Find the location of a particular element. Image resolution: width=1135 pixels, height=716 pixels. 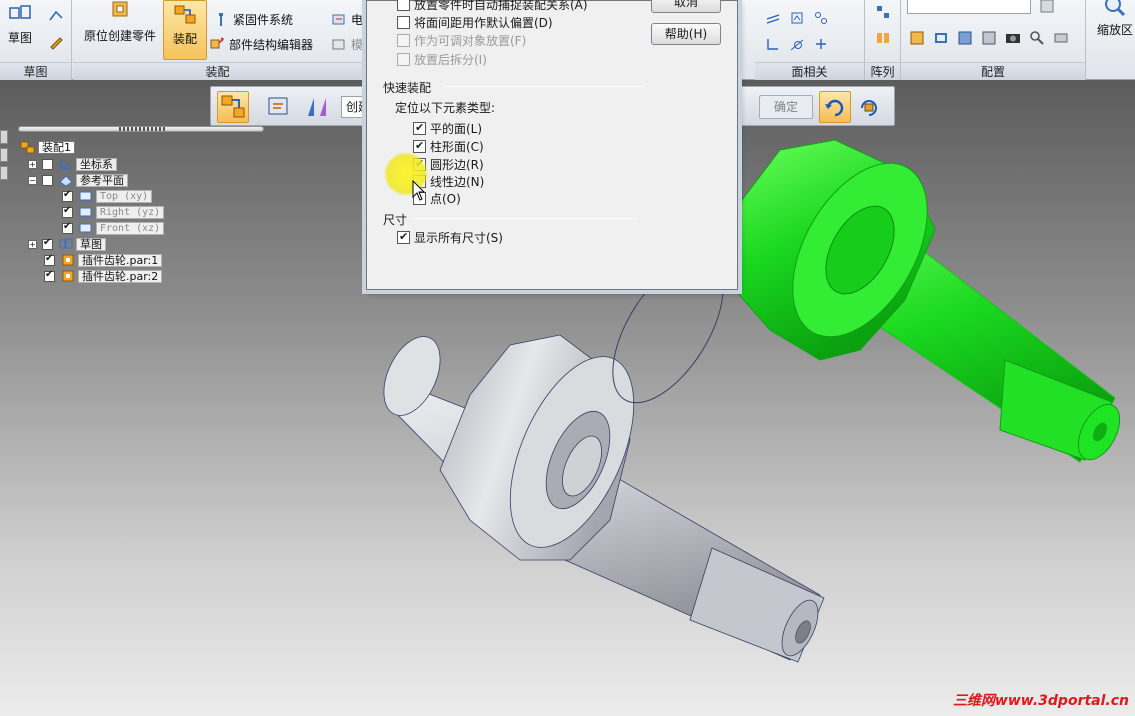

tree-item-part-1: 插件齿轮.par:1 is located at coordinates (103, 260).